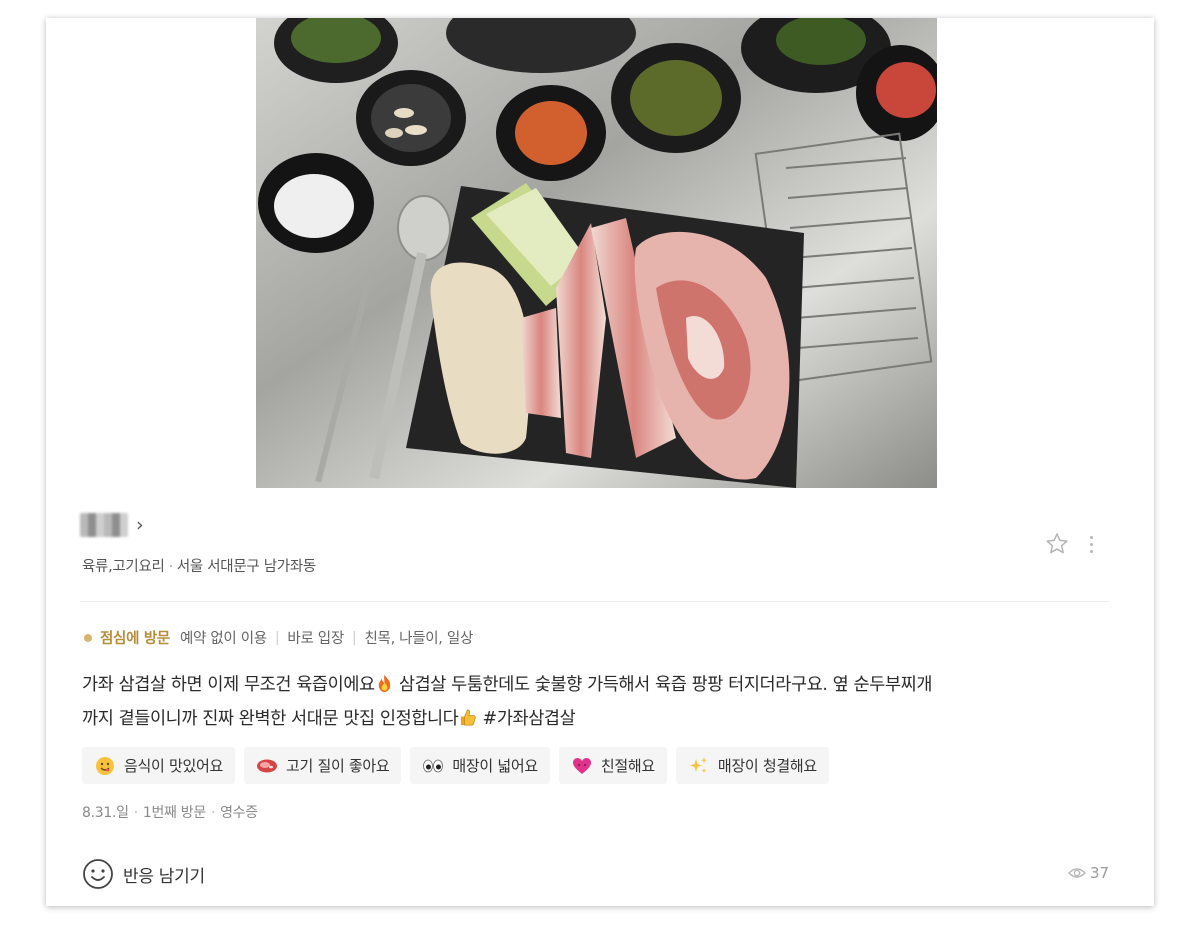 Image resolution: width=1200 pixels, height=926 pixels. What do you see at coordinates (767, 766) in the screenshot?
I see `tag-label: 매장이 청결해요` at bounding box center [767, 766].